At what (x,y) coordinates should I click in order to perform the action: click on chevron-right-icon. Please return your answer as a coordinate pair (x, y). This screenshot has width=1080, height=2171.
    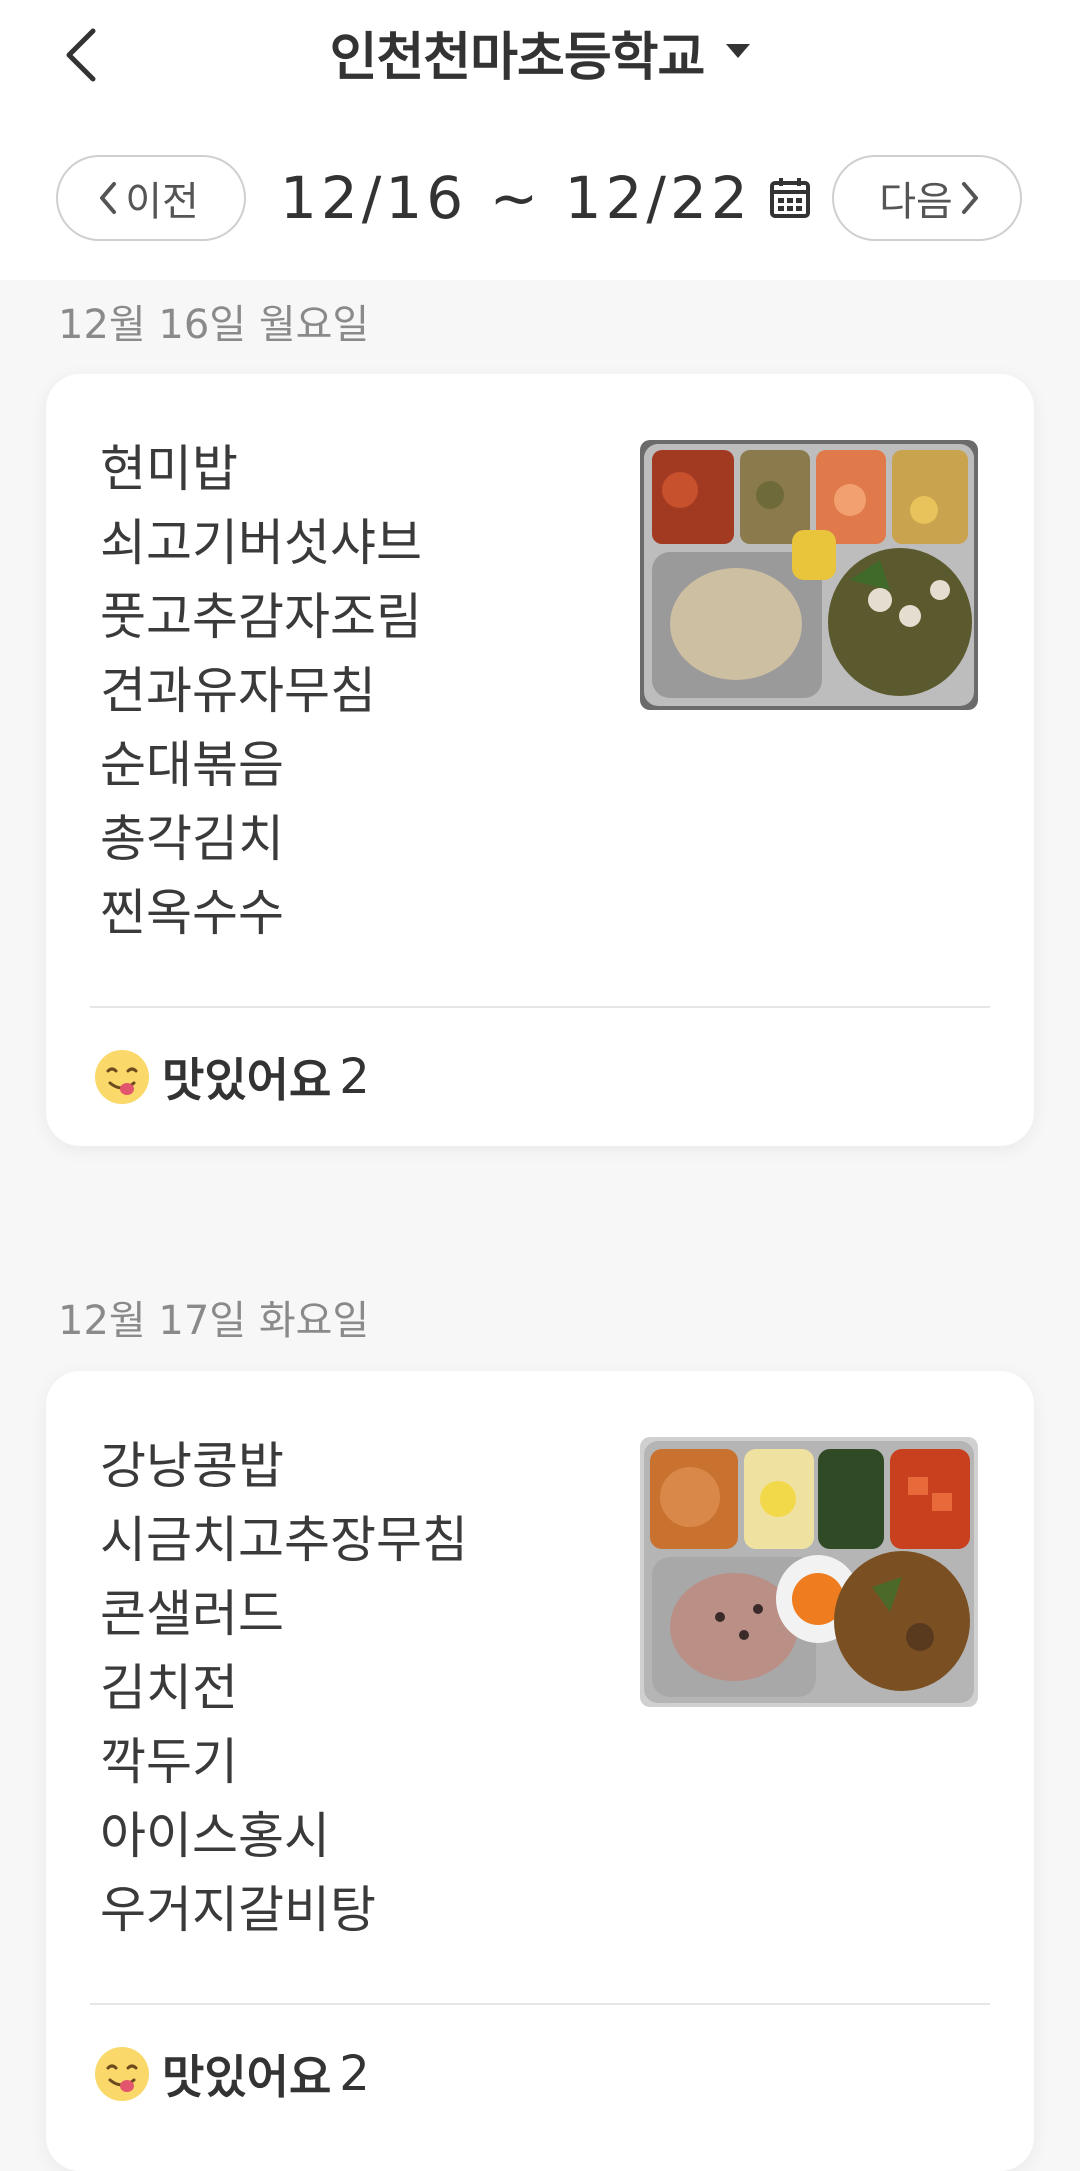
    Looking at the image, I should click on (969, 198).